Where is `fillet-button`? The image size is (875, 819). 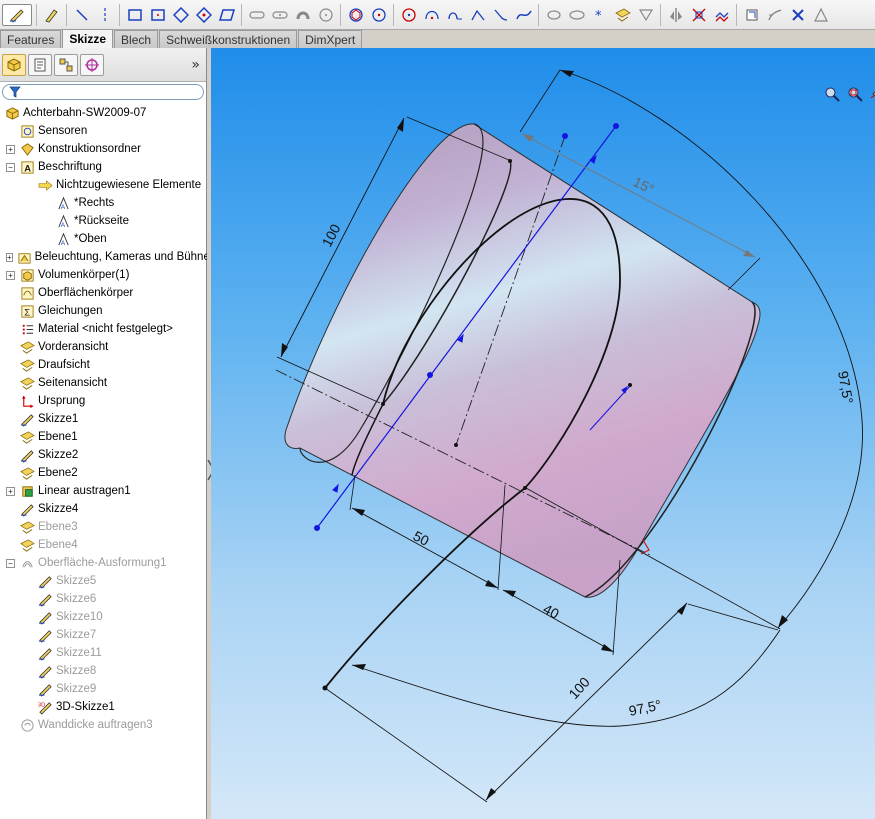
fillet-button is located at coordinates (500, 15).